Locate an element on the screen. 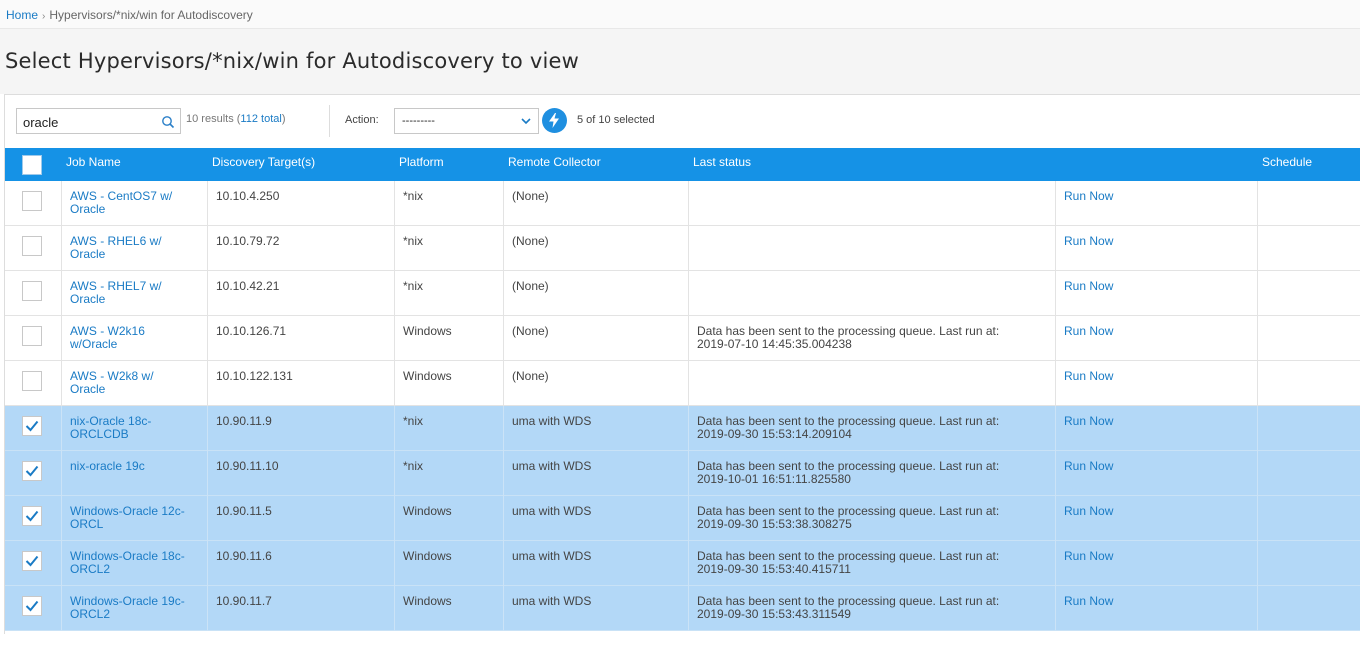 Image resolution: width=1360 pixels, height=646 pixels. job-name-cell: Windows-Oracle 19c- ORCL2 is located at coordinates (135, 608).